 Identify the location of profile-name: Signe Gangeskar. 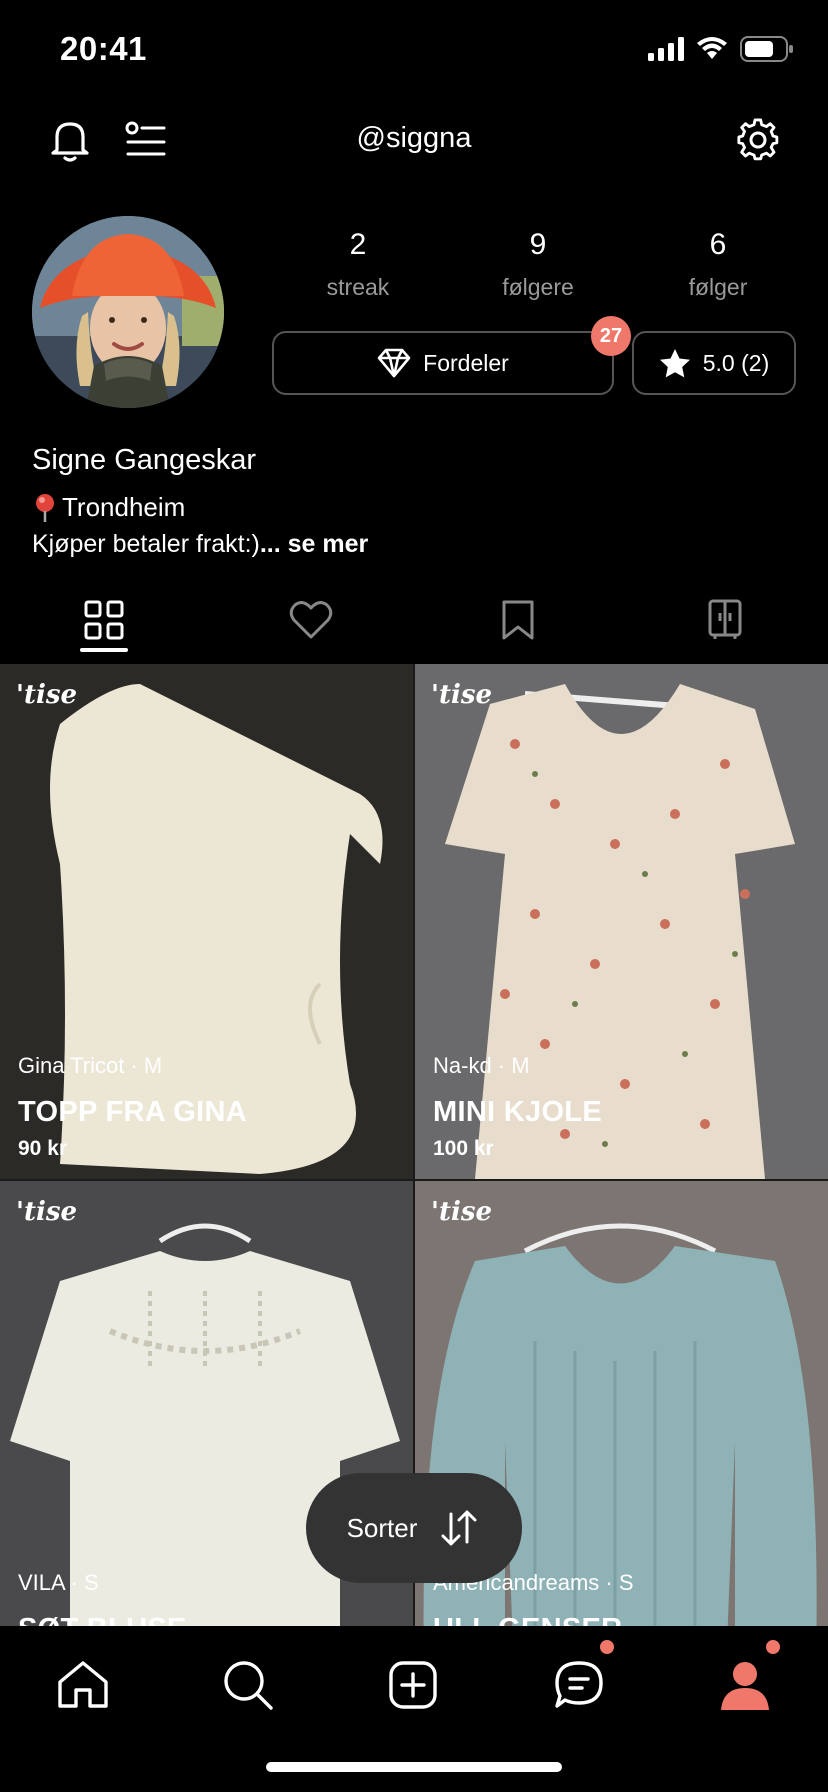
(144, 460).